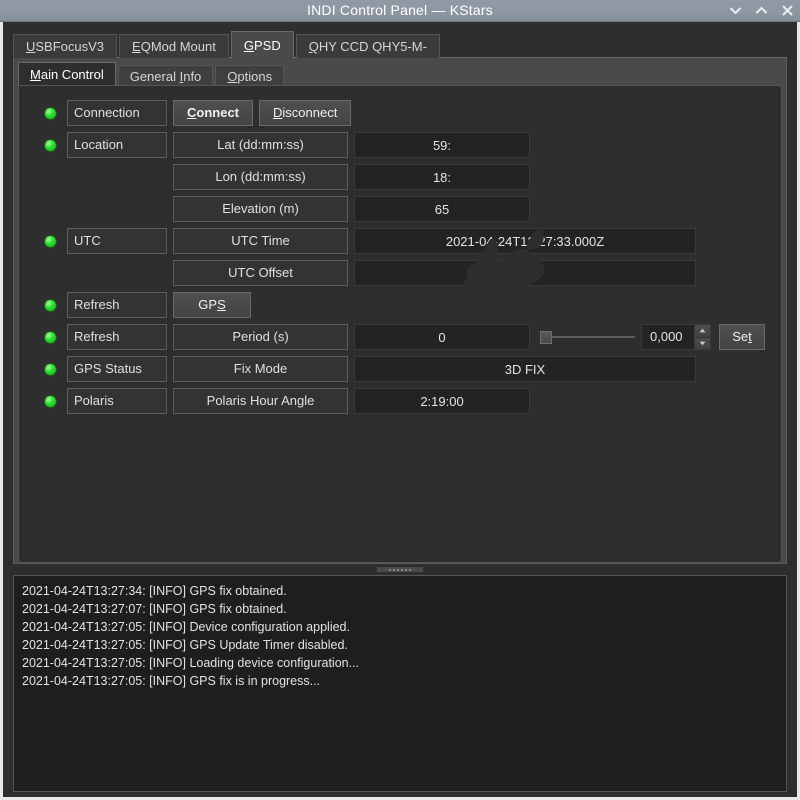 This screenshot has width=800, height=800. Describe the element at coordinates (50, 369) in the screenshot. I see `status-led-gps-status` at that location.